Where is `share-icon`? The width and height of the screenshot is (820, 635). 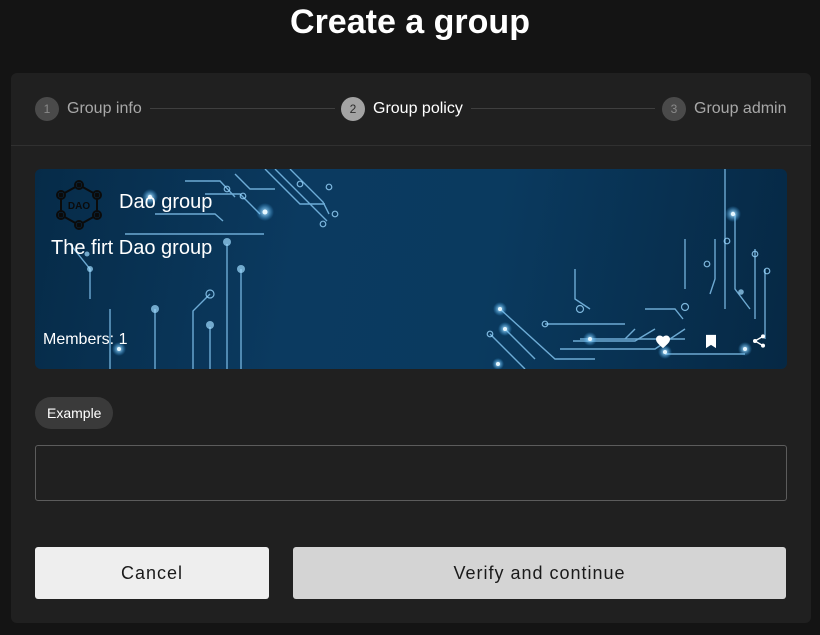 share-icon is located at coordinates (759, 341).